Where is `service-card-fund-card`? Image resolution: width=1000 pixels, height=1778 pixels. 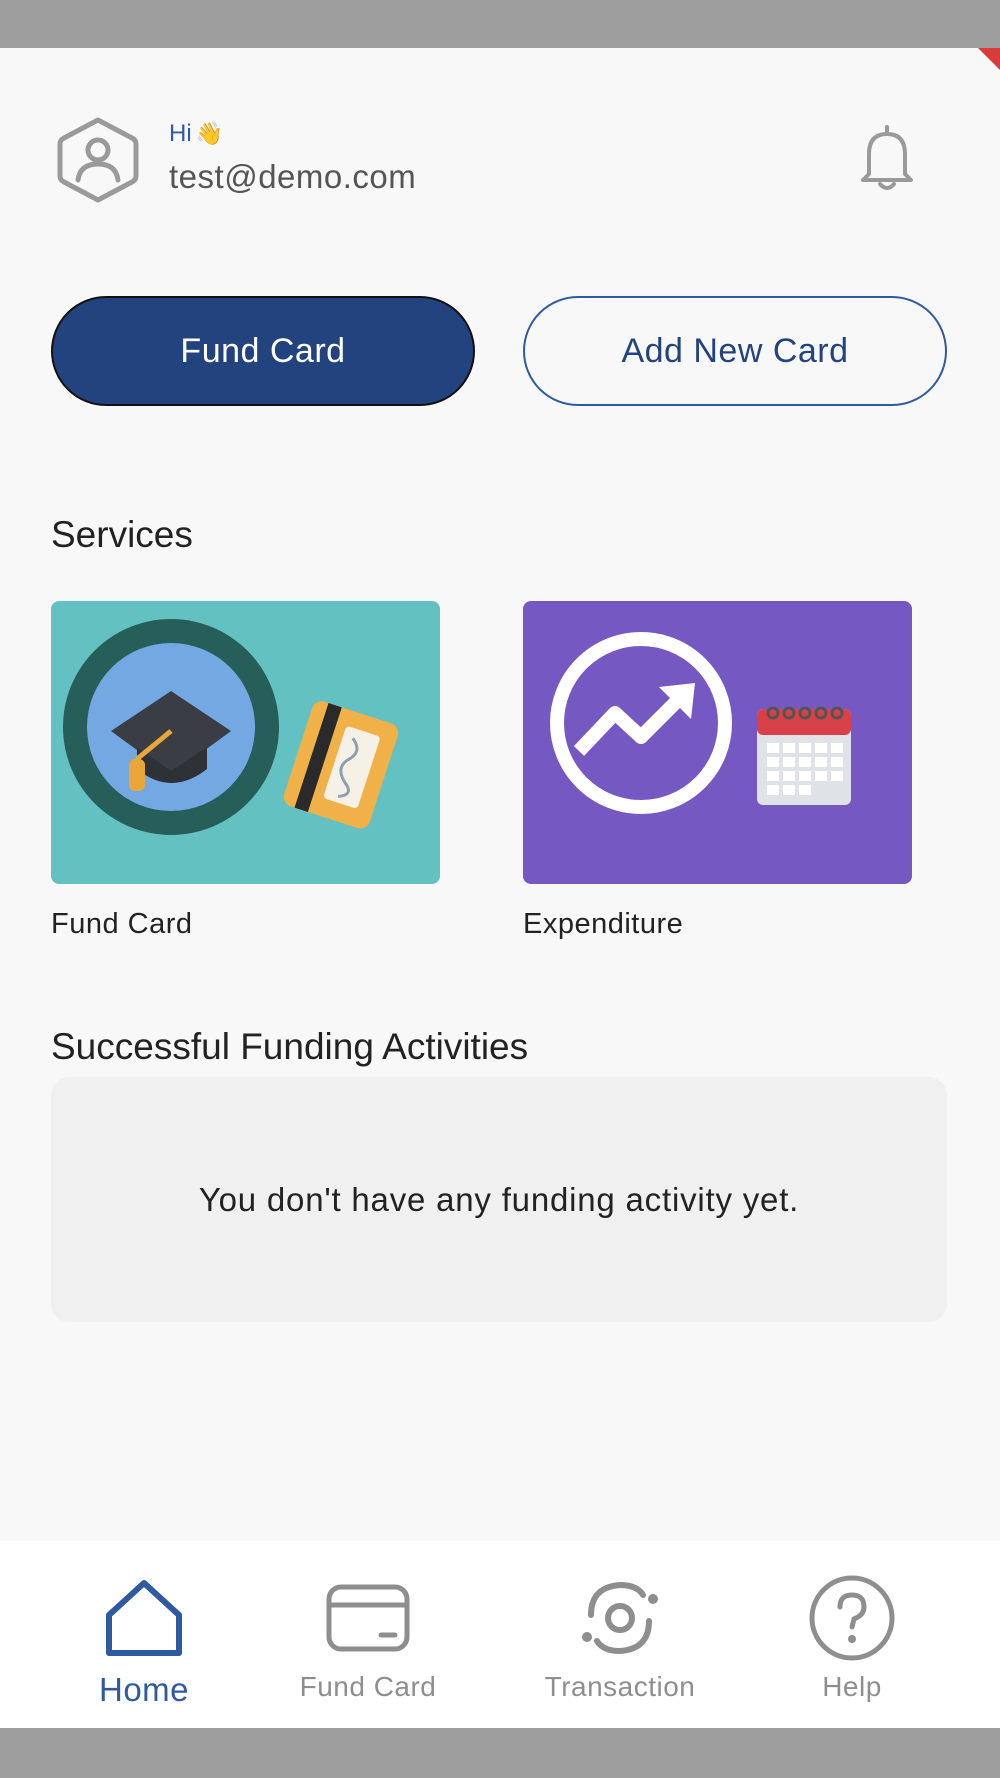 service-card-fund-card is located at coordinates (245, 742).